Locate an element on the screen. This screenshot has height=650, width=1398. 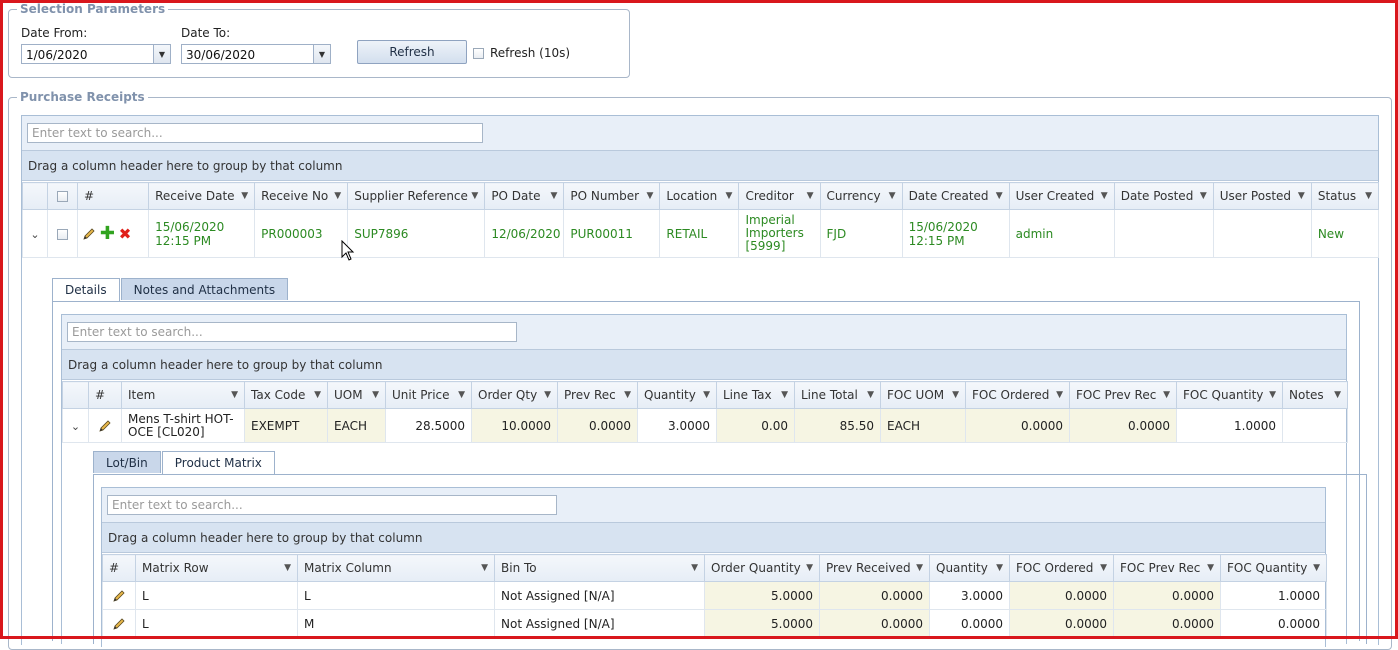
column-header-tax-code: Tax Code ▼ is located at coordinates (286, 395).